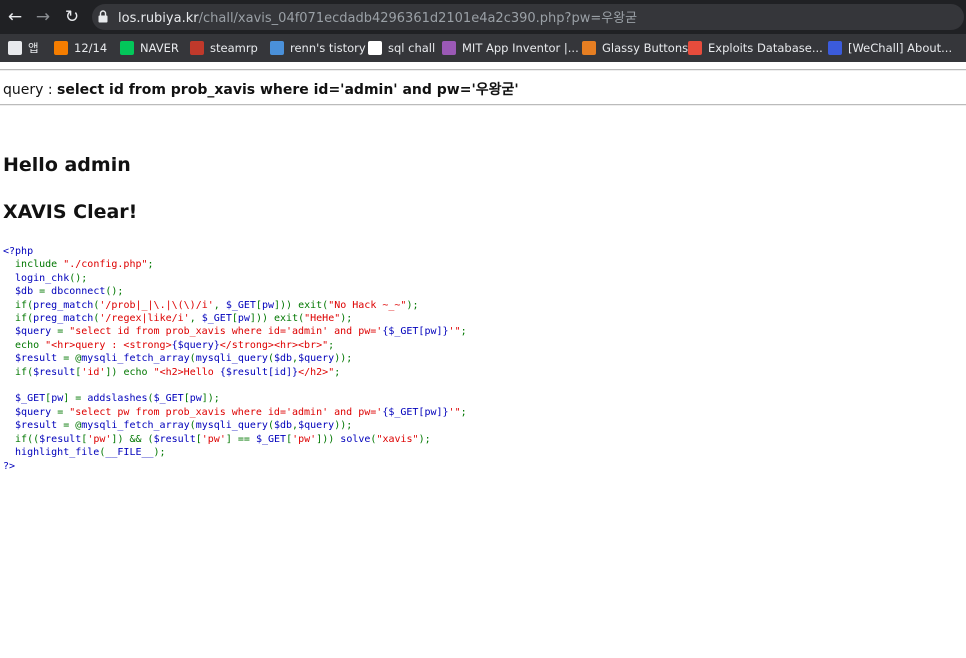 The image size is (966, 658). Describe the element at coordinates (51, 453) in the screenshot. I see `code-token: highlight_file` at that location.